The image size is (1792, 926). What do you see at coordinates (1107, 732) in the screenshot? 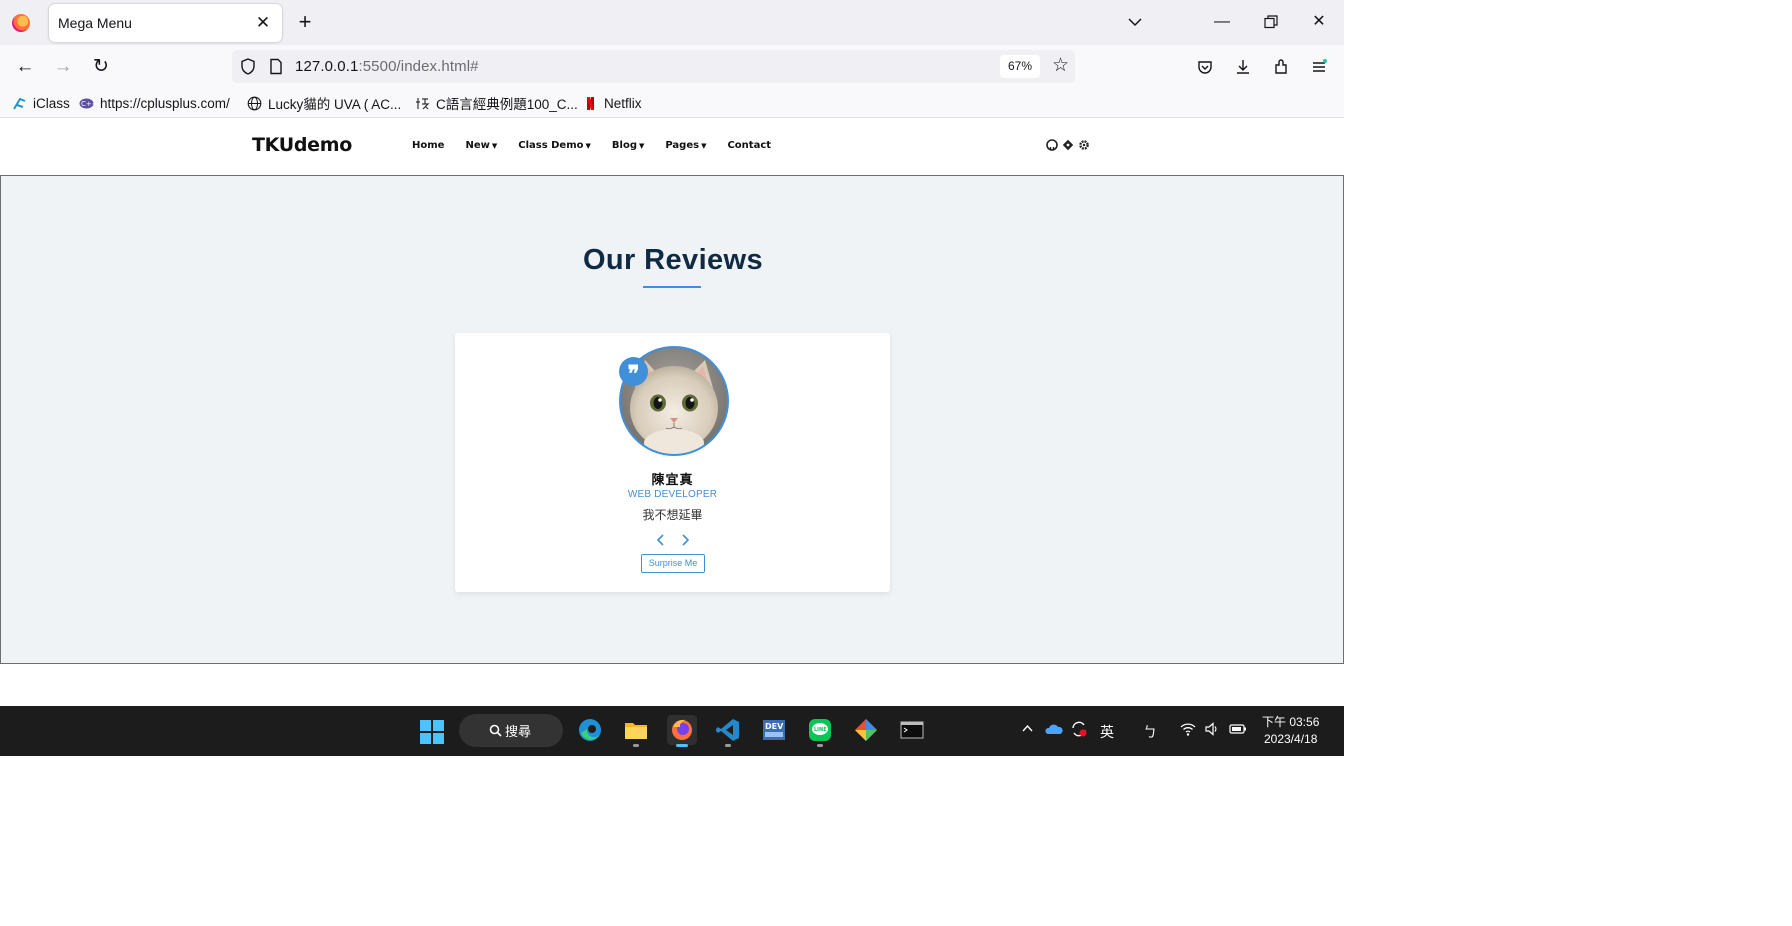
I see `ime-language-indicator: 英` at bounding box center [1107, 732].